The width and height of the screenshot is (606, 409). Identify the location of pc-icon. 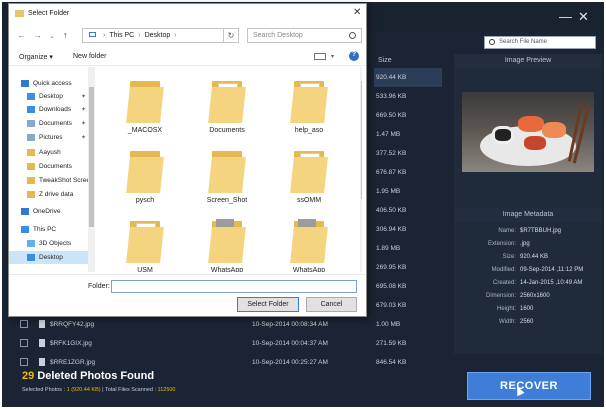
(92, 34).